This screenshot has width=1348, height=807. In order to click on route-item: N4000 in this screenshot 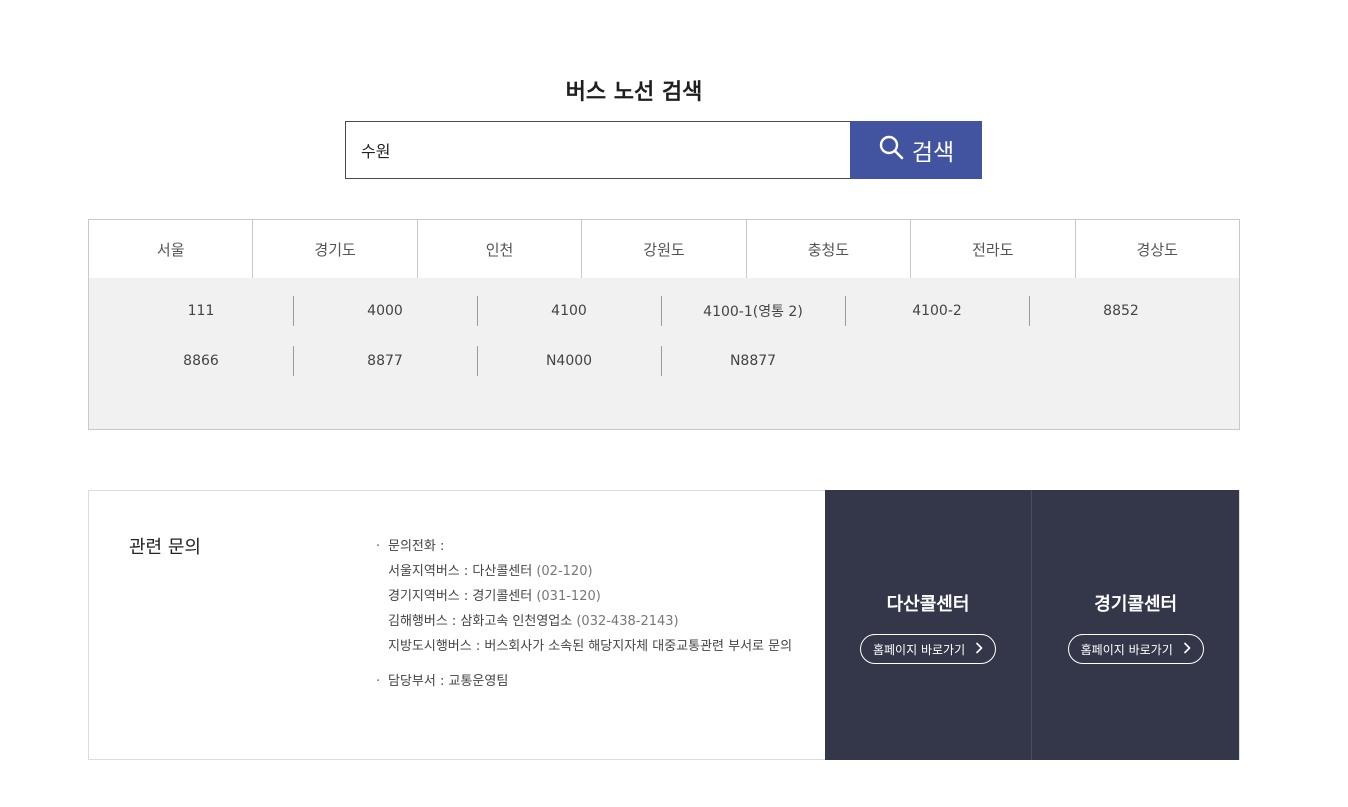, I will do `click(569, 361)`.